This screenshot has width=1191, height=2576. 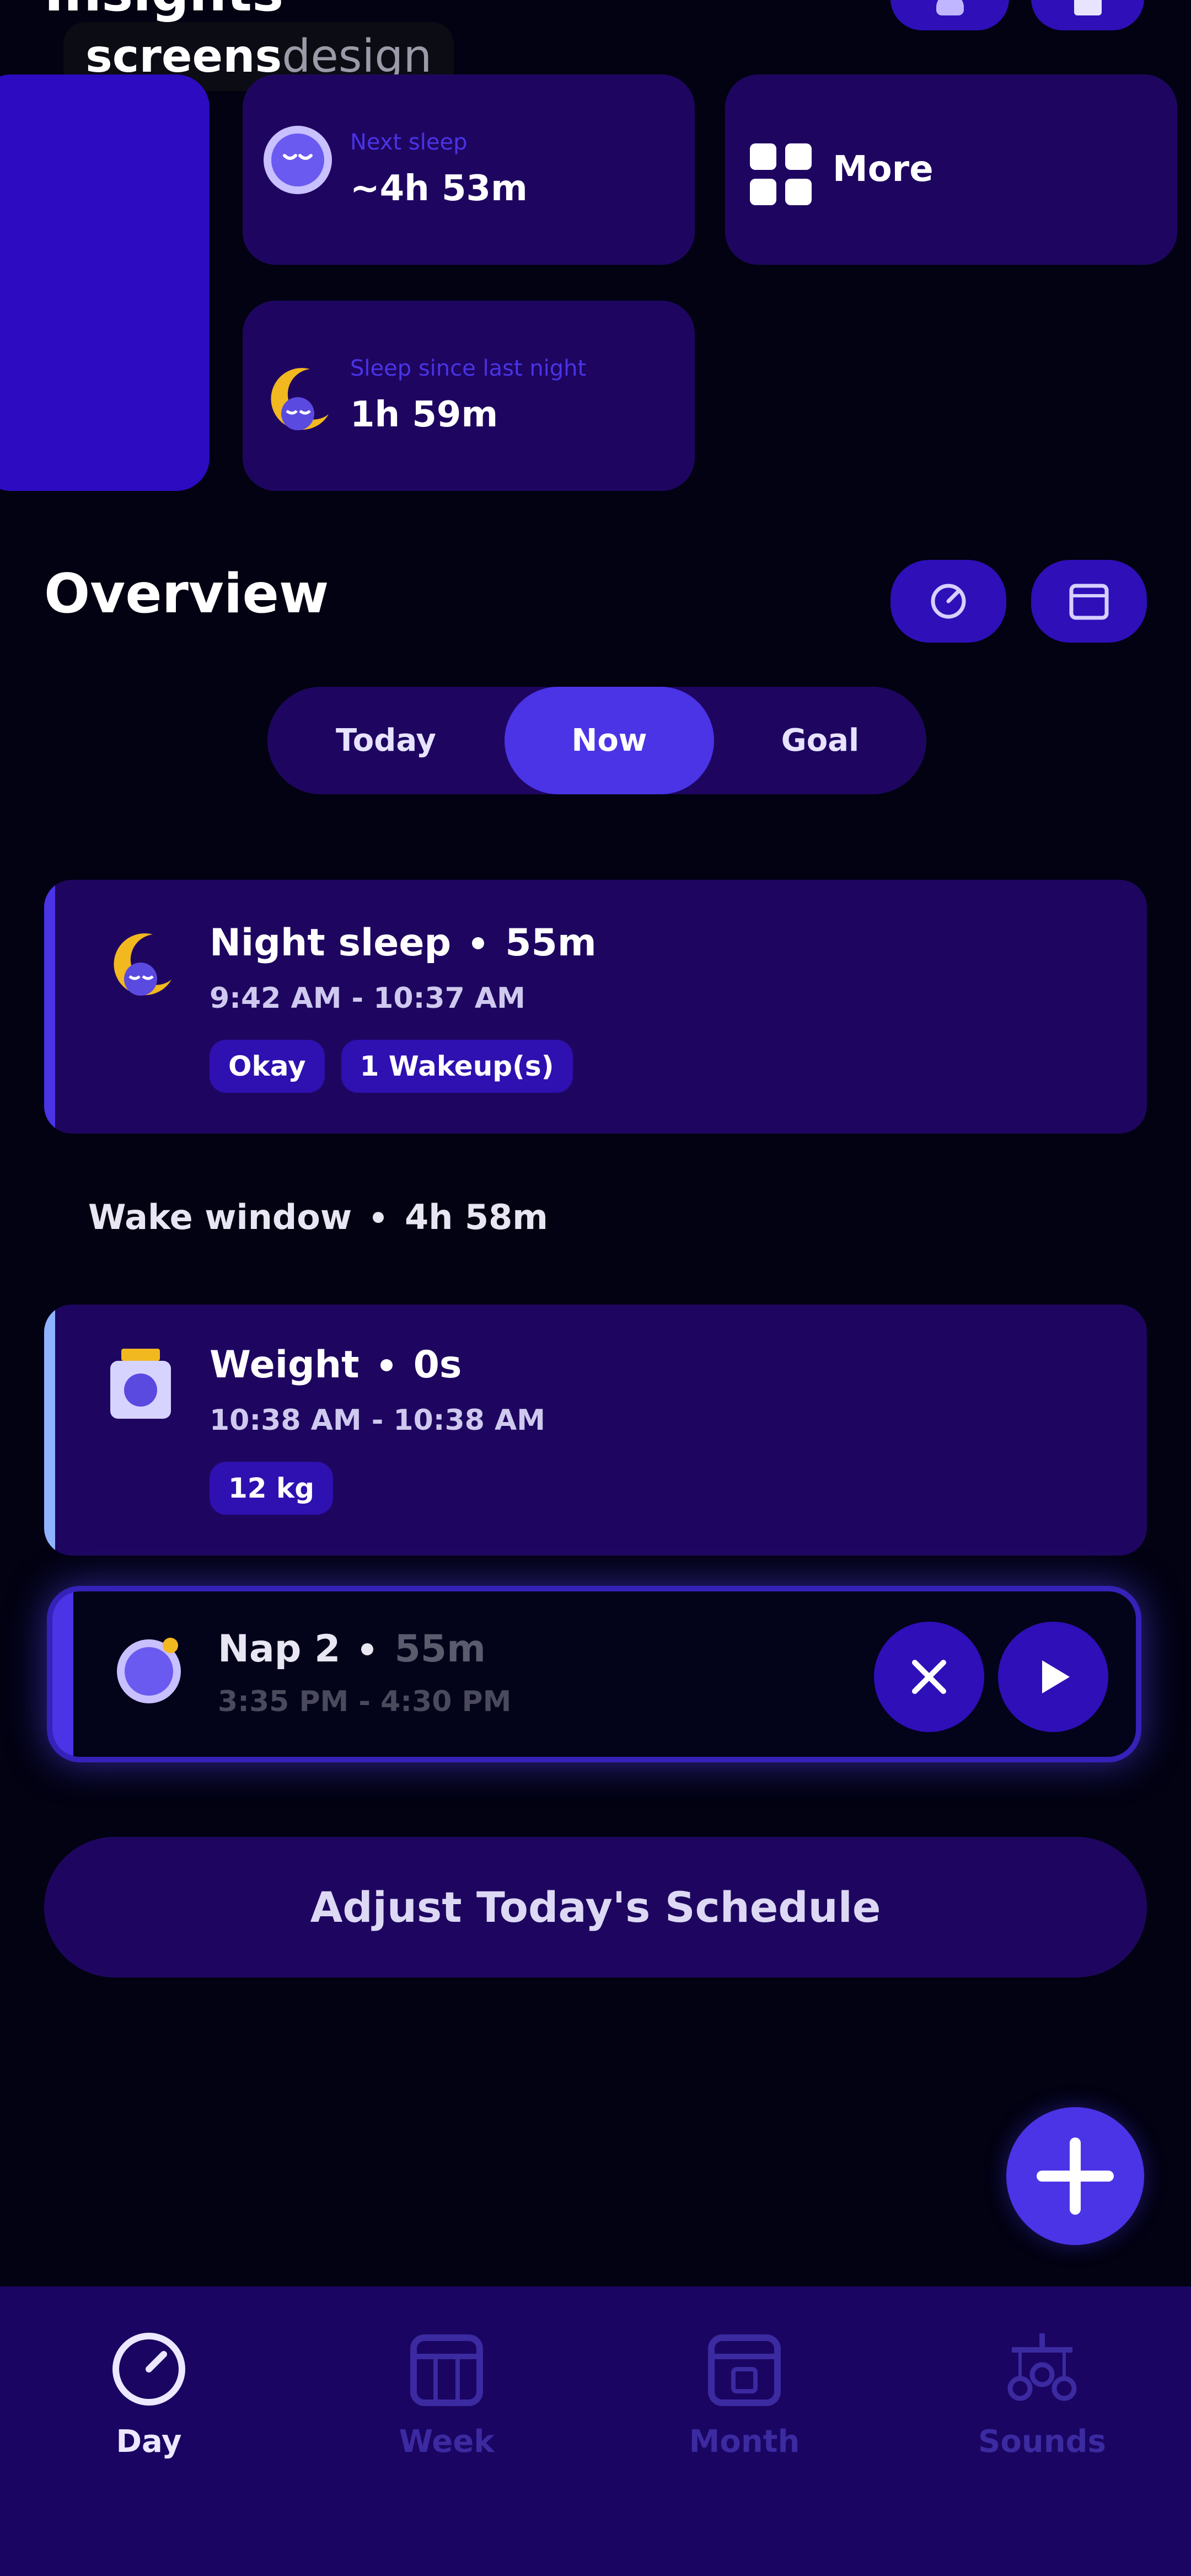 I want to click on nav-item-day: Day, so click(x=149, y=2394).